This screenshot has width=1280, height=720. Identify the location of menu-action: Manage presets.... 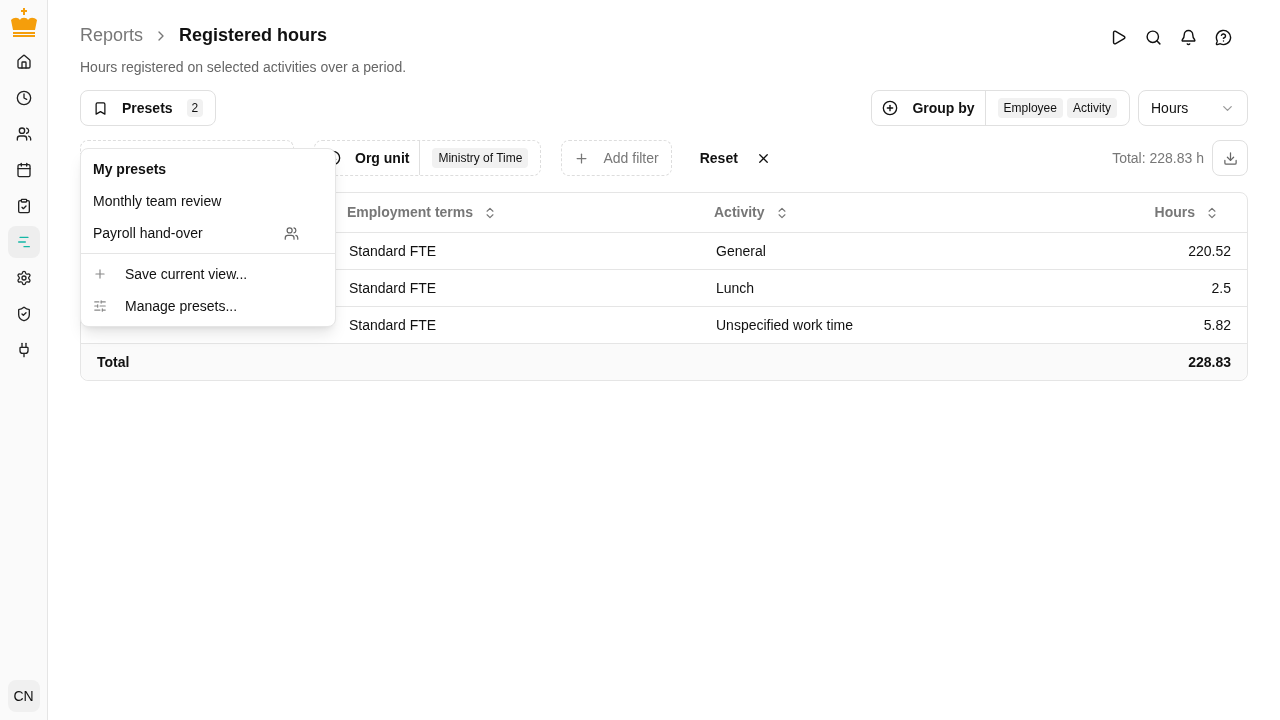
(208, 306).